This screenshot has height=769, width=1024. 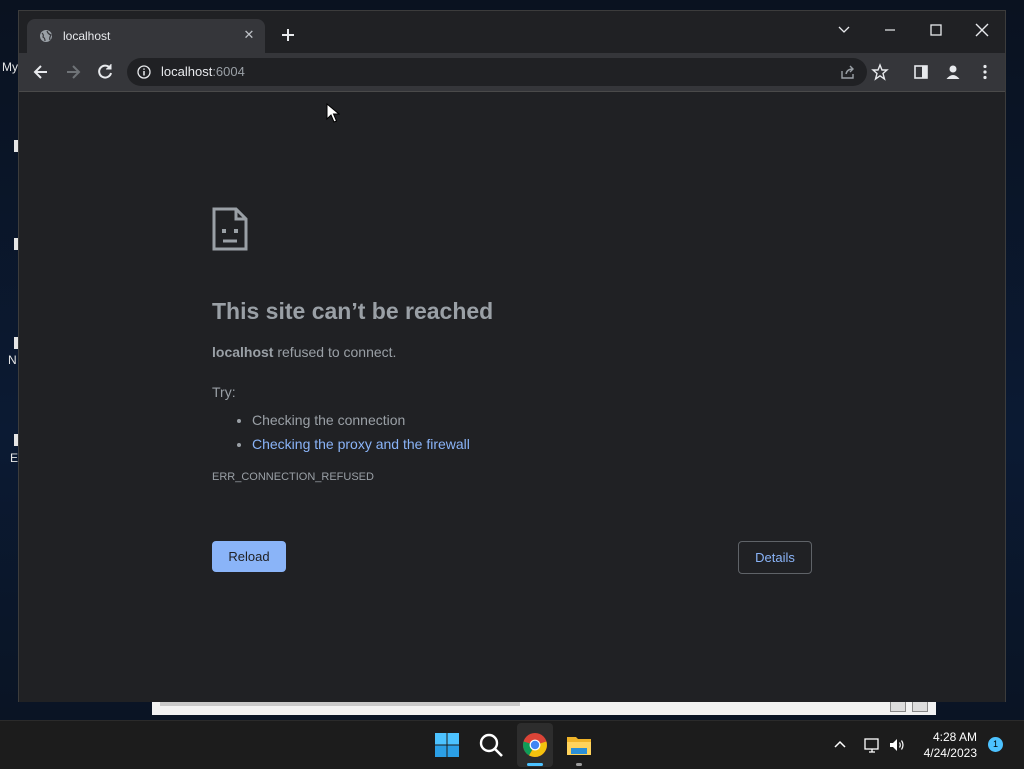 What do you see at coordinates (224, 392) in the screenshot?
I see `try-label: Try:` at bounding box center [224, 392].